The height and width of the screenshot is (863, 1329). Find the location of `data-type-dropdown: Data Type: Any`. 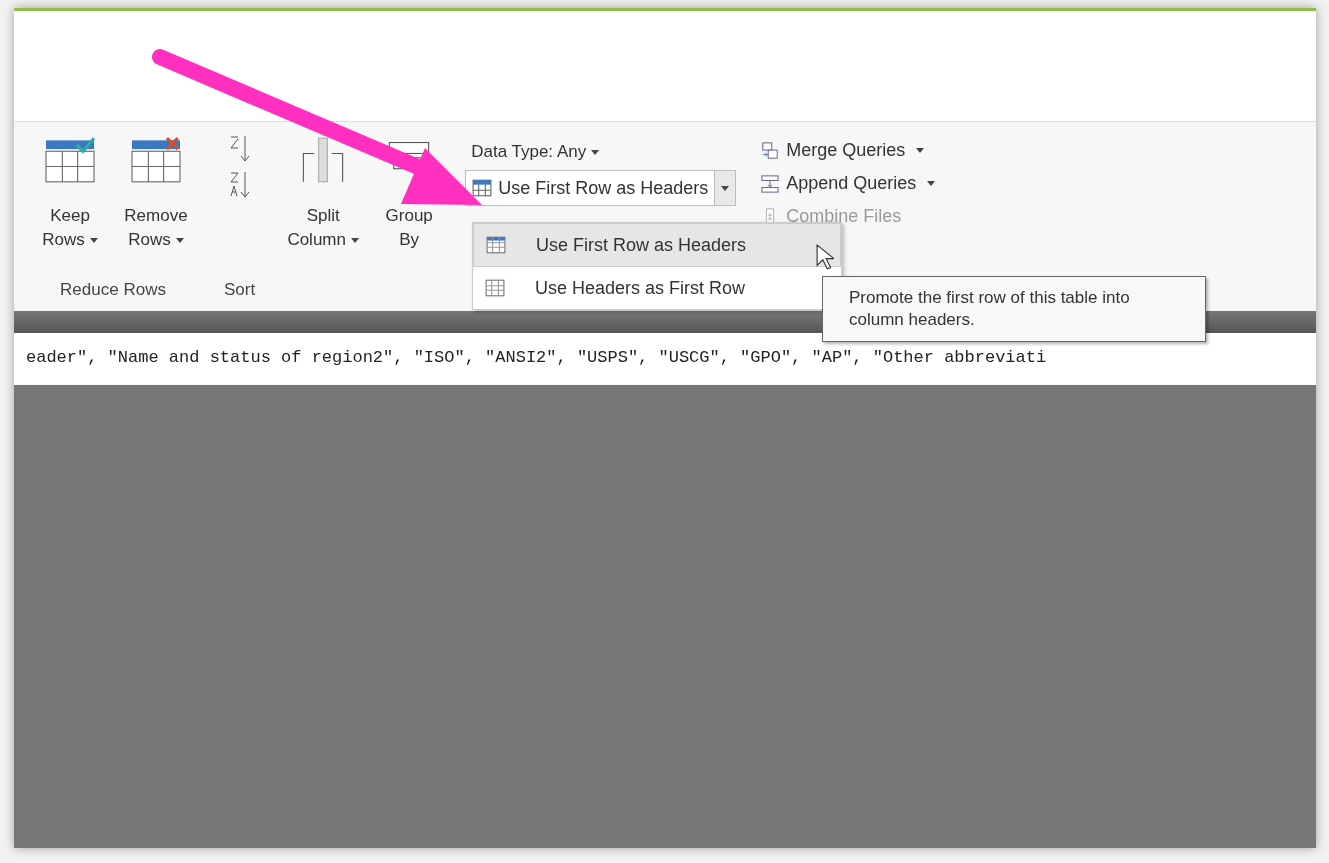

data-type-dropdown: Data Type: Any is located at coordinates (601, 152).